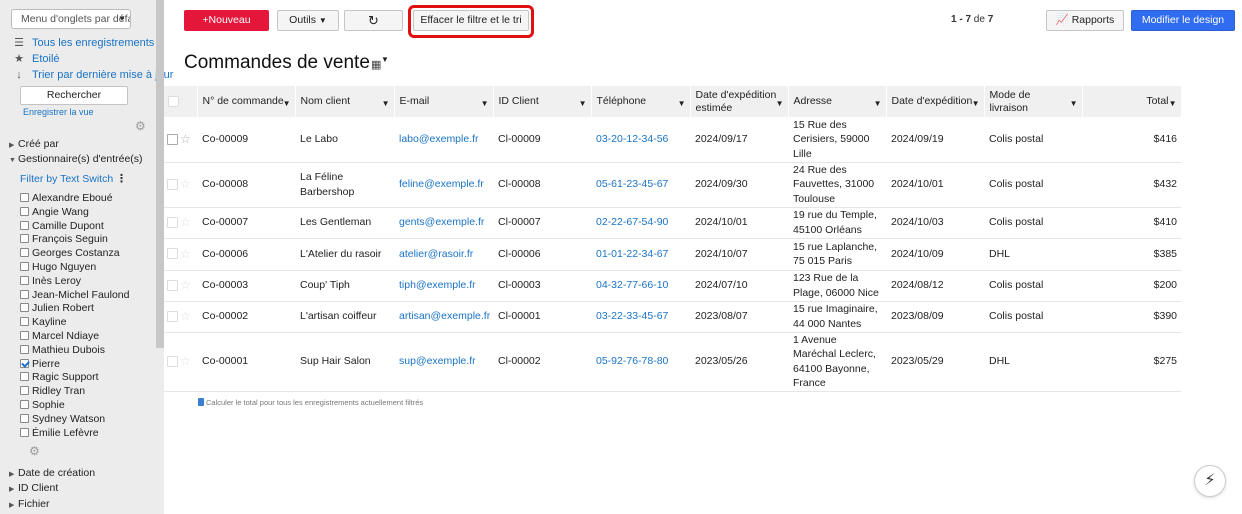  What do you see at coordinates (181, 101) in the screenshot?
I see `select-all-header` at bounding box center [181, 101].